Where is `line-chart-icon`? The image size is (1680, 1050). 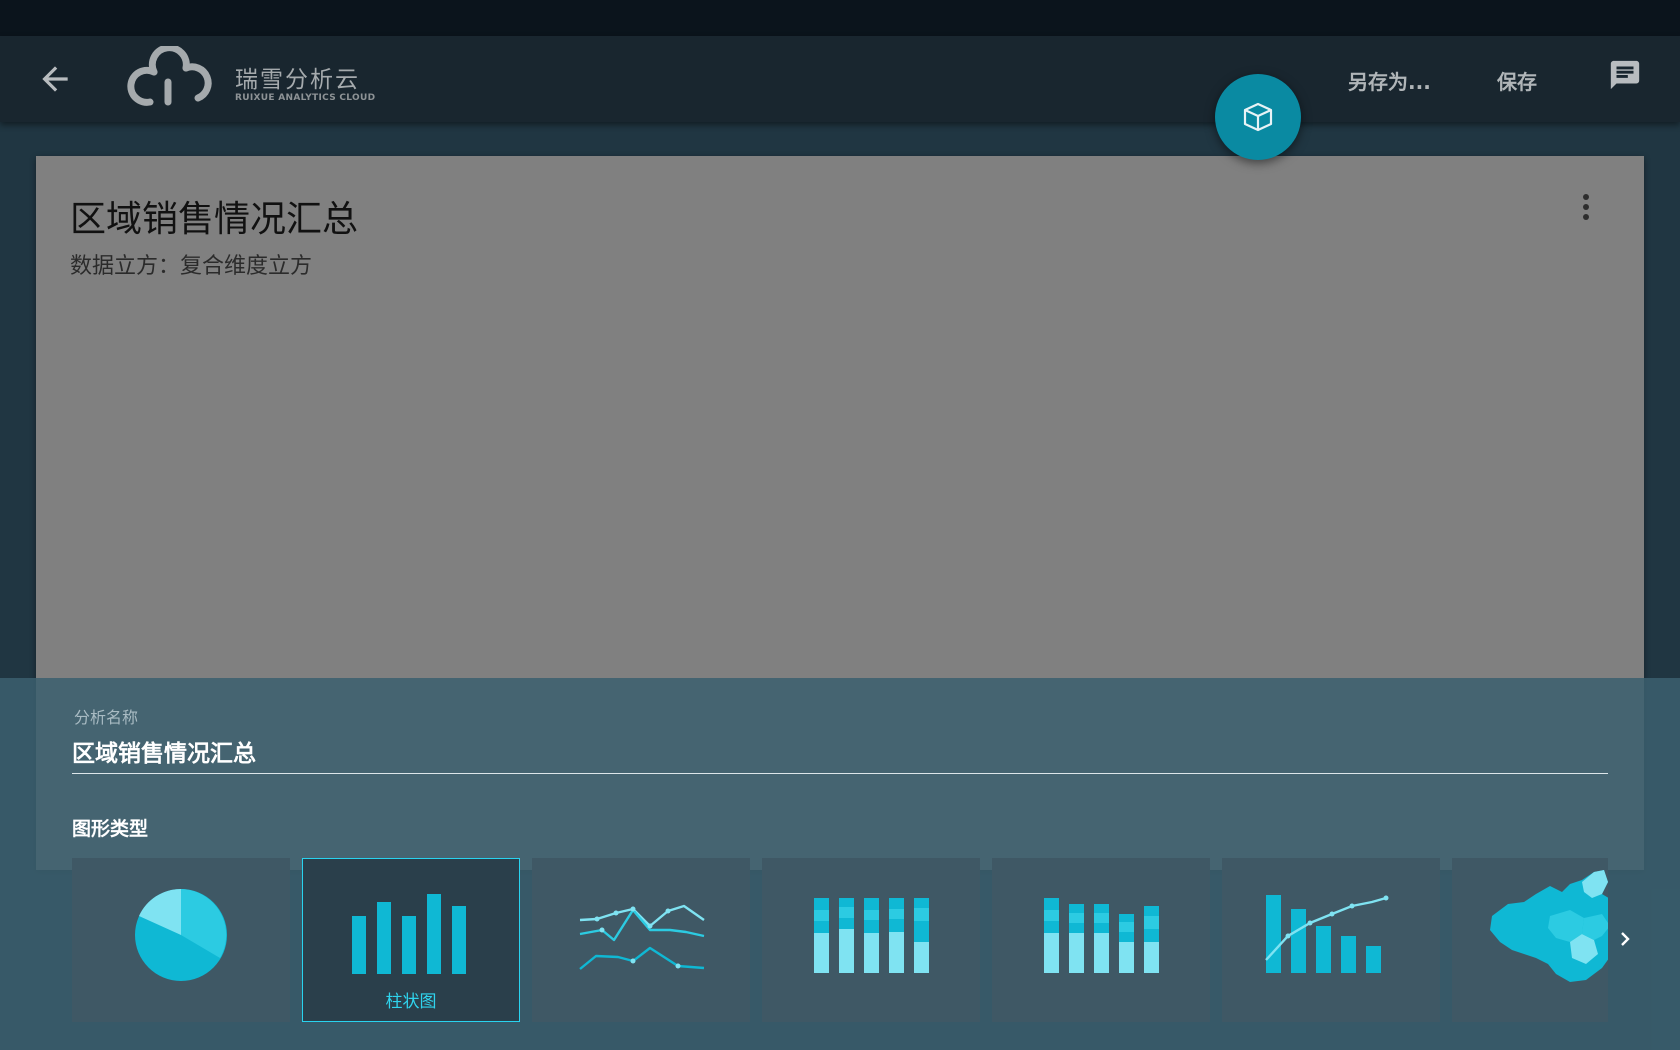 line-chart-icon is located at coordinates (642, 937).